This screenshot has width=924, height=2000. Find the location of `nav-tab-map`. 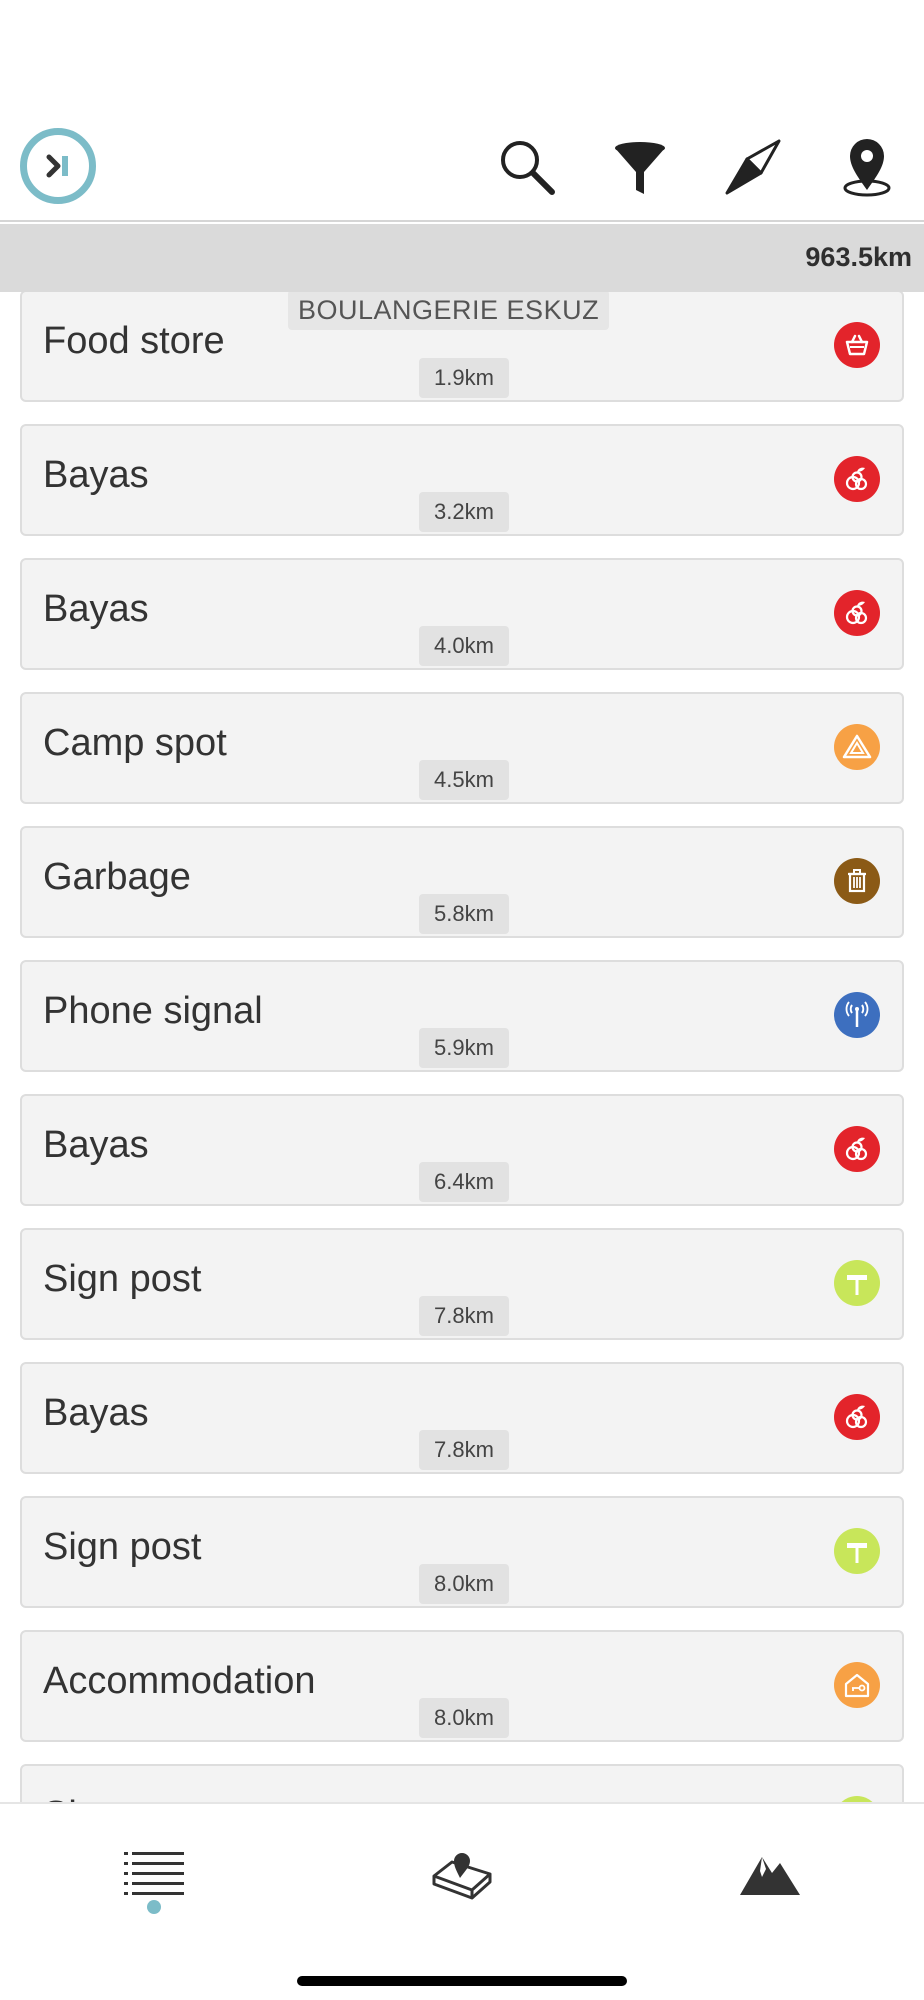

nav-tab-map is located at coordinates (462, 1874).